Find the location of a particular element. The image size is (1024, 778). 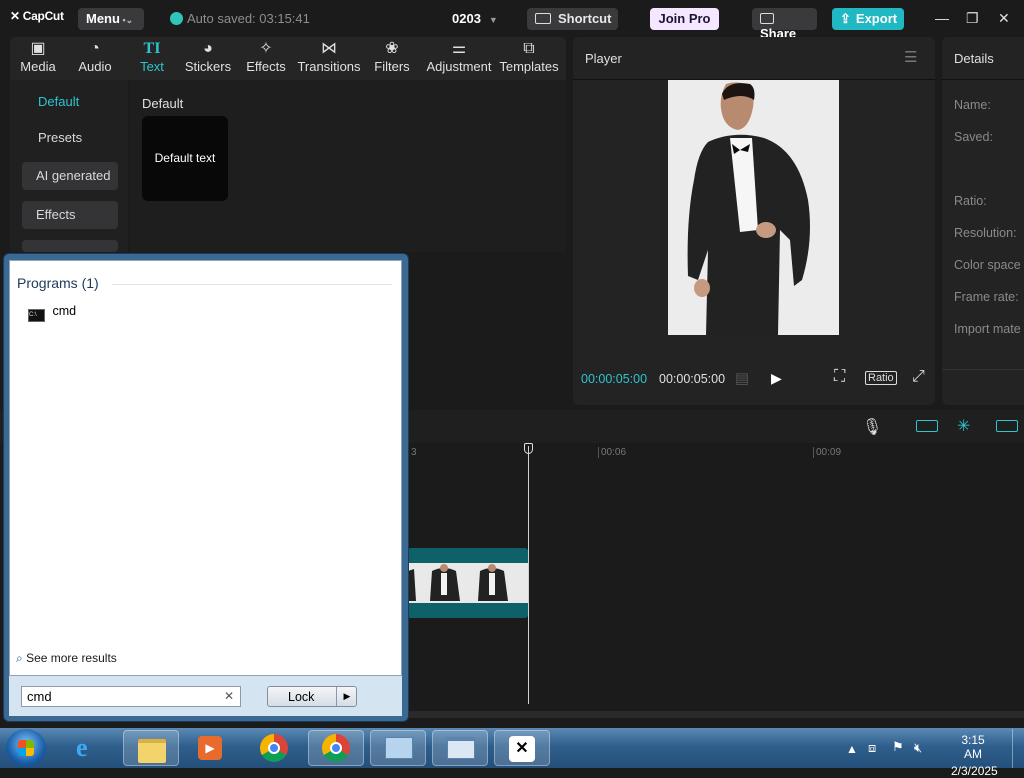

category-ai-generated: AI generated is located at coordinates (70, 176).